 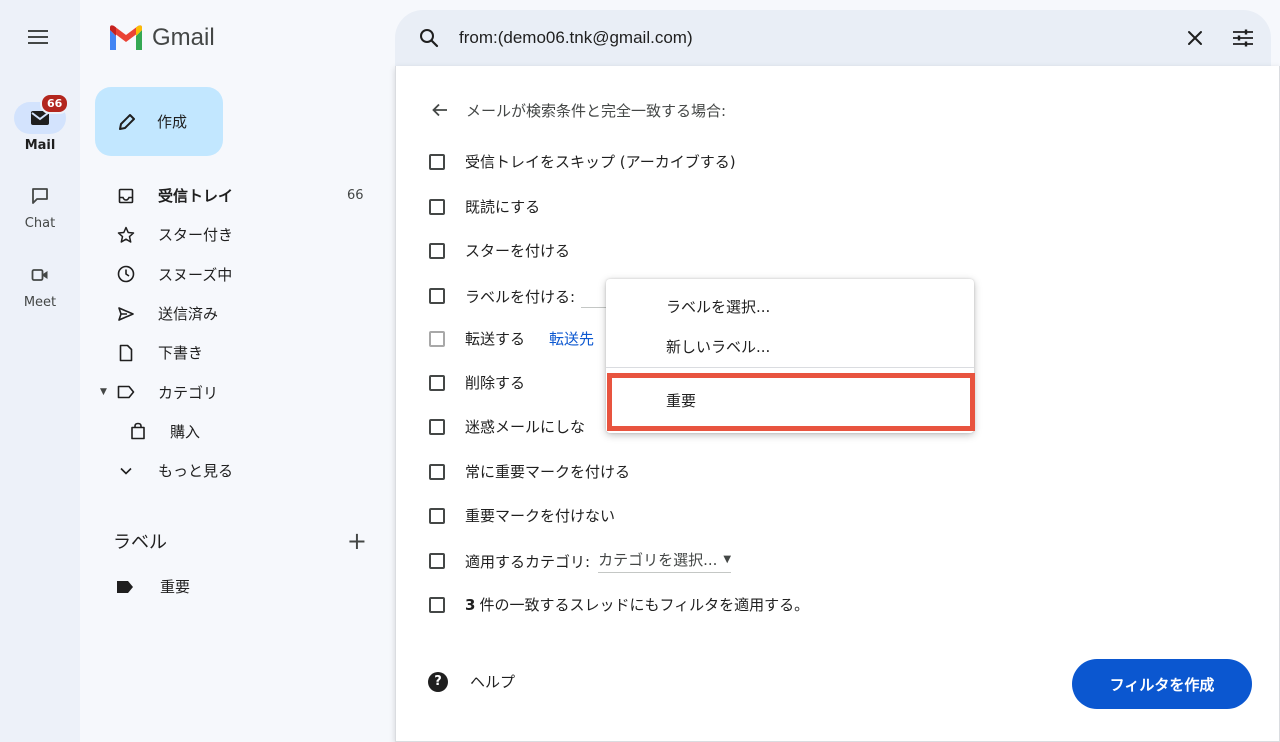 I want to click on chat-icon, so click(x=40, y=196).